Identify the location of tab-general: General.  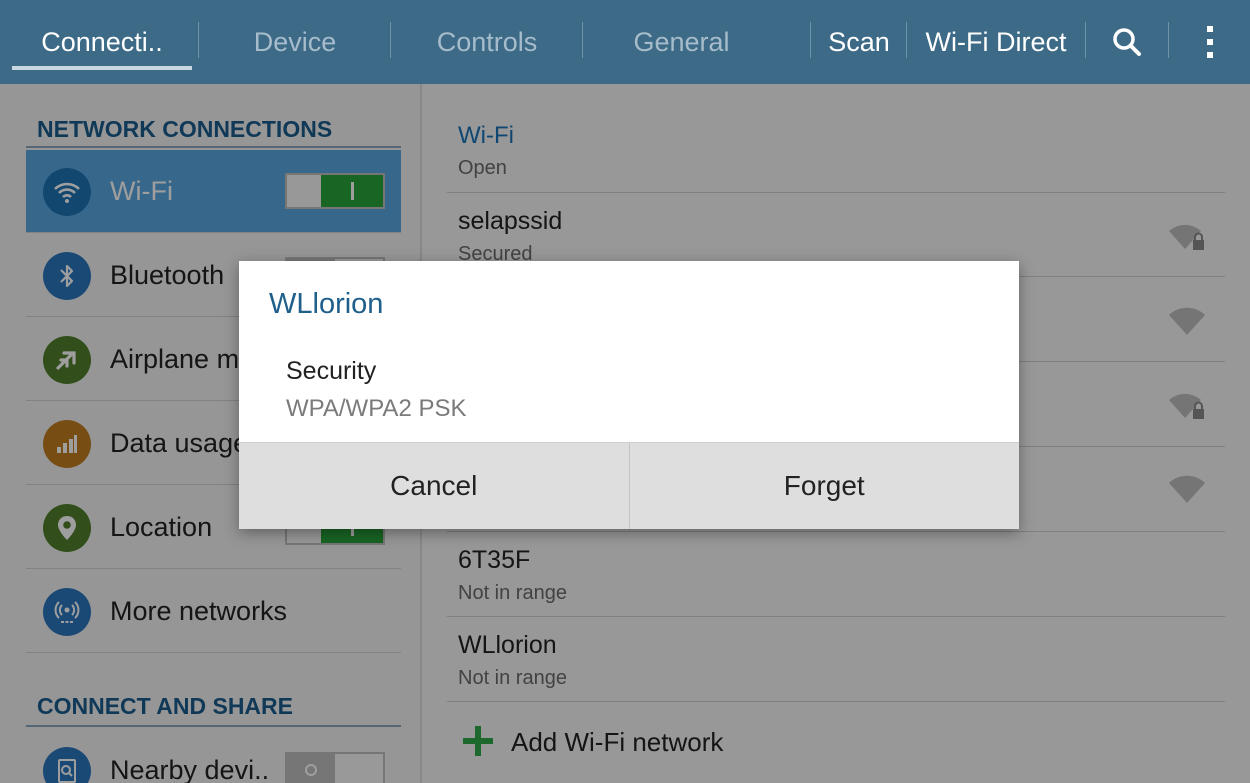
(681, 42).